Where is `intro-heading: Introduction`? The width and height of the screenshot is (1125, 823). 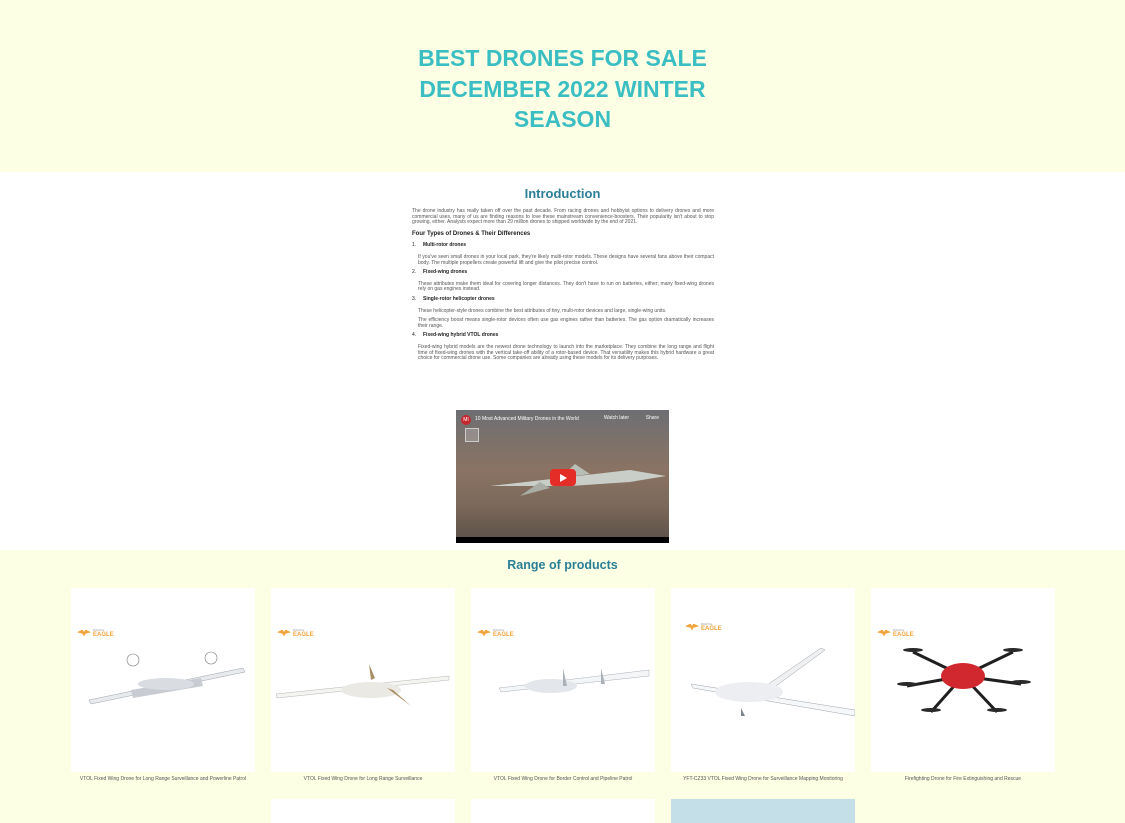 intro-heading: Introduction is located at coordinates (562, 193).